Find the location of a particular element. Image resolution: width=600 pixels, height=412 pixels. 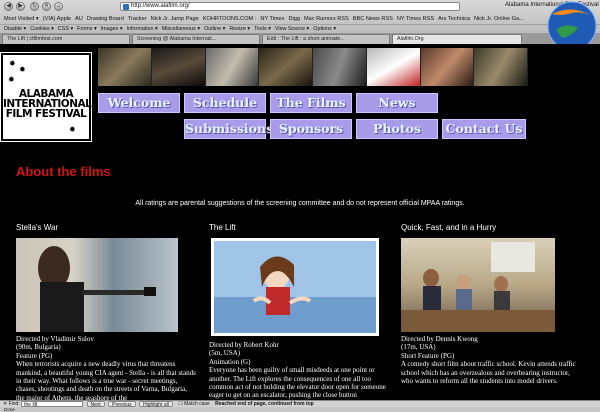

film-runtime: (17m, USA) is located at coordinates (418, 347).